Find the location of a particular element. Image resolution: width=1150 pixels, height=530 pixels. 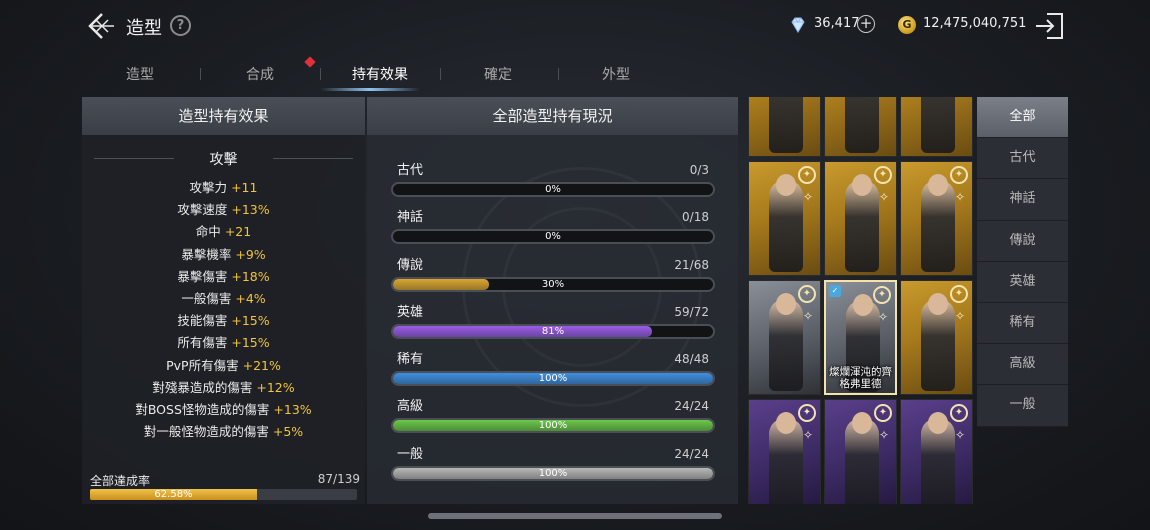

stat-row: 對一般怪物造成的傷害 +5% is located at coordinates (223, 432).